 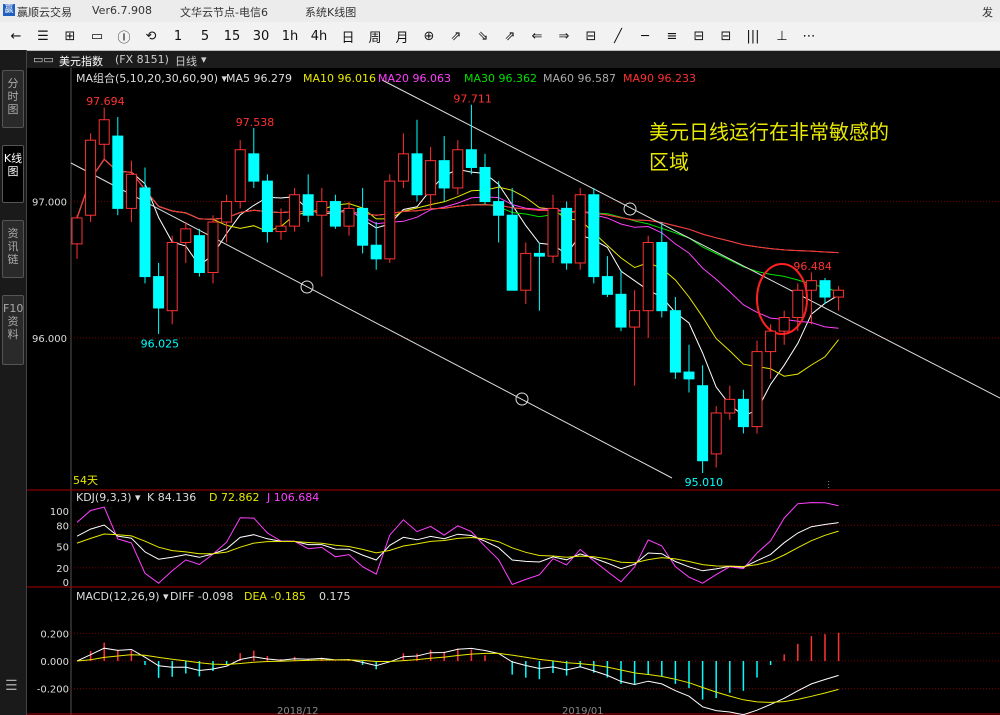 I want to click on high-price-label: 97.538, so click(x=255, y=122).